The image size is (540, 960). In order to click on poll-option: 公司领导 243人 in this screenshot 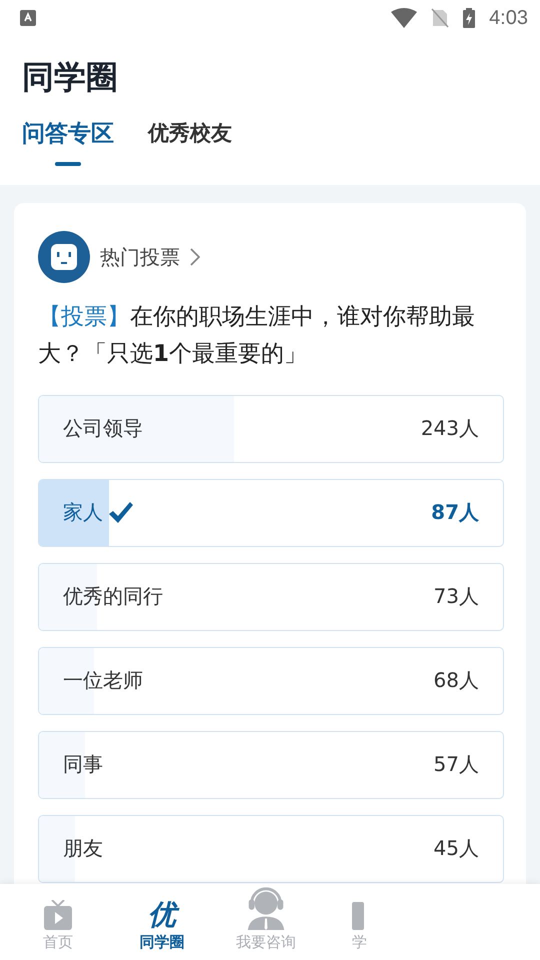, I will do `click(271, 428)`.